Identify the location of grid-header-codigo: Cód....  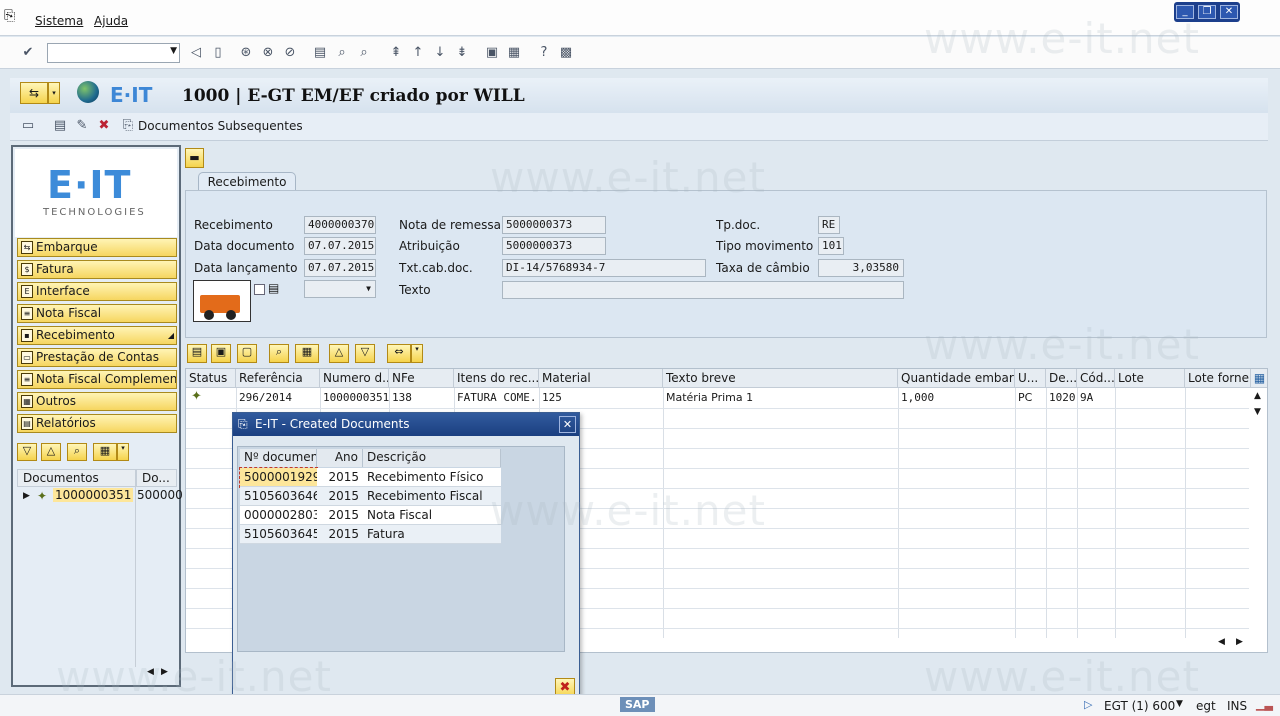
(1096, 378).